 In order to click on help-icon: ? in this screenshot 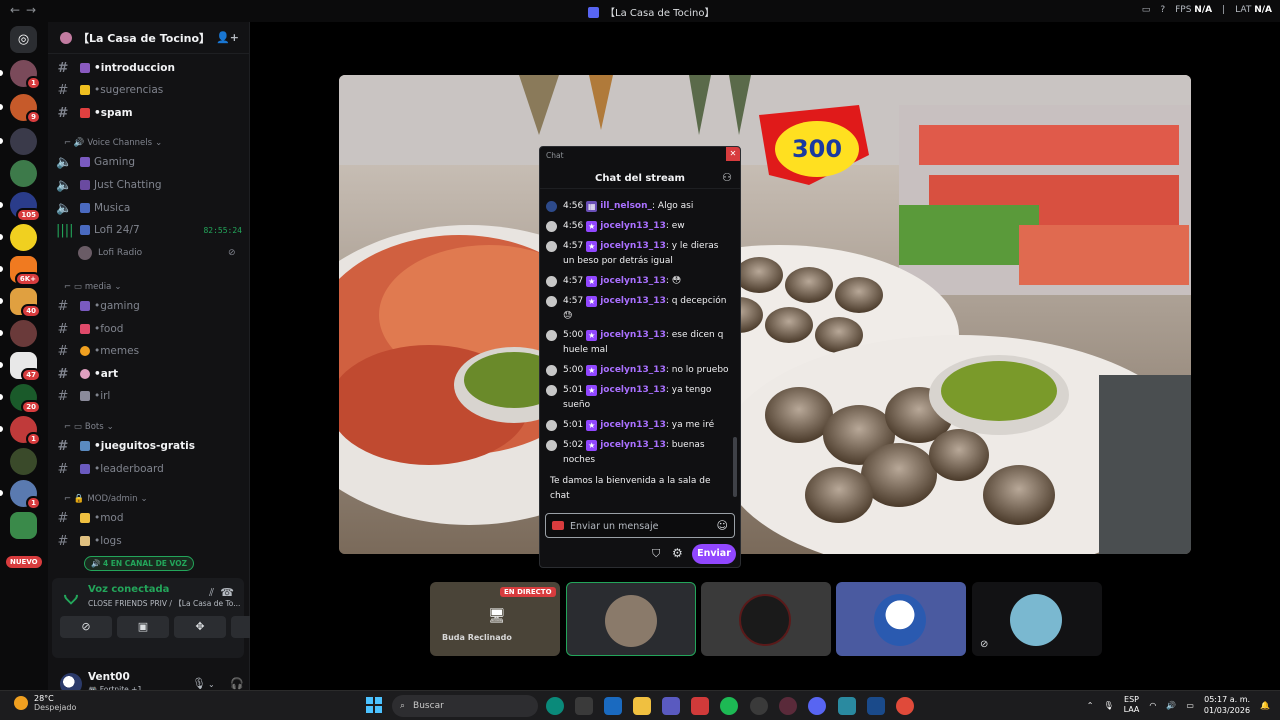, I will do `click(1162, 10)`.